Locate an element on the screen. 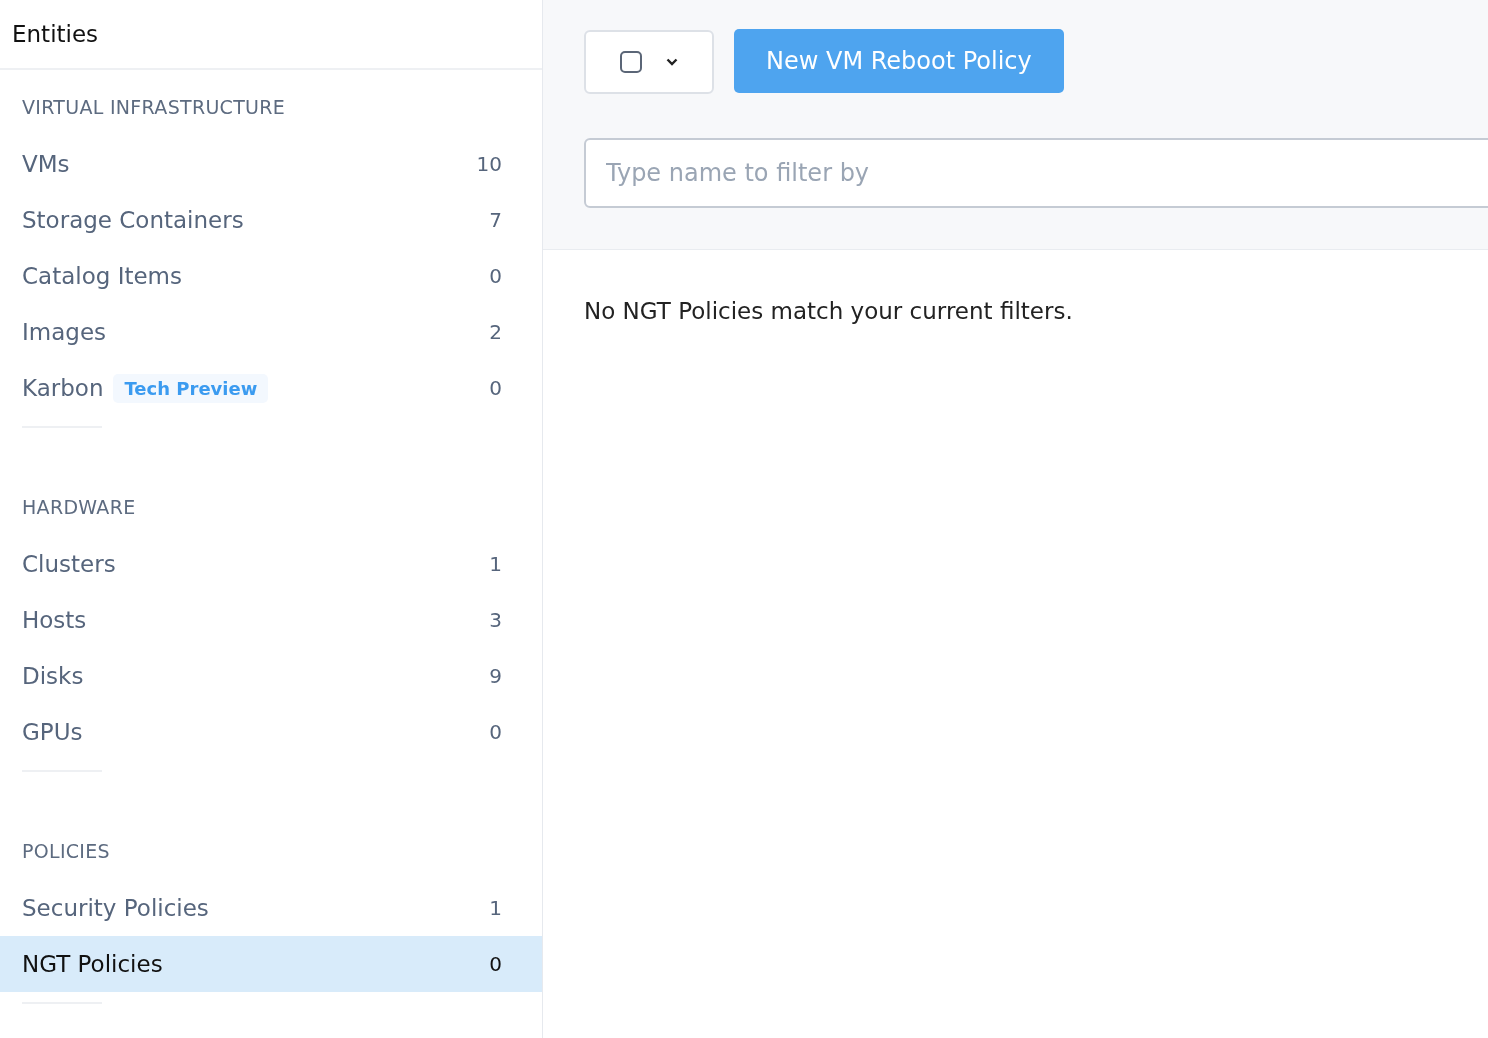 This screenshot has width=1488, height=1038. item-label: Images is located at coordinates (64, 332).